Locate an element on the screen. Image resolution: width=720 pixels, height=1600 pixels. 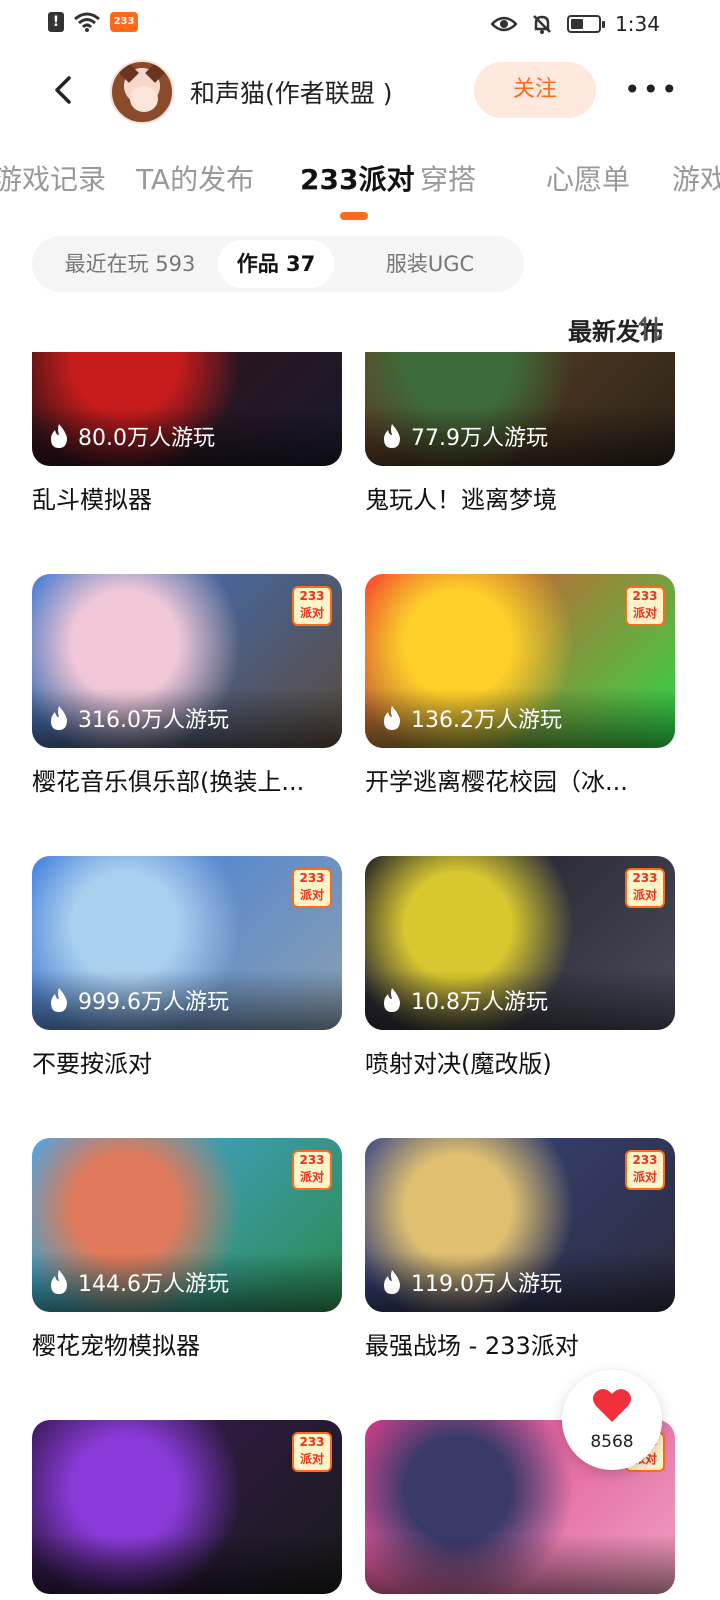
game-title: 最强战场 - 233派对 is located at coordinates (520, 1343).